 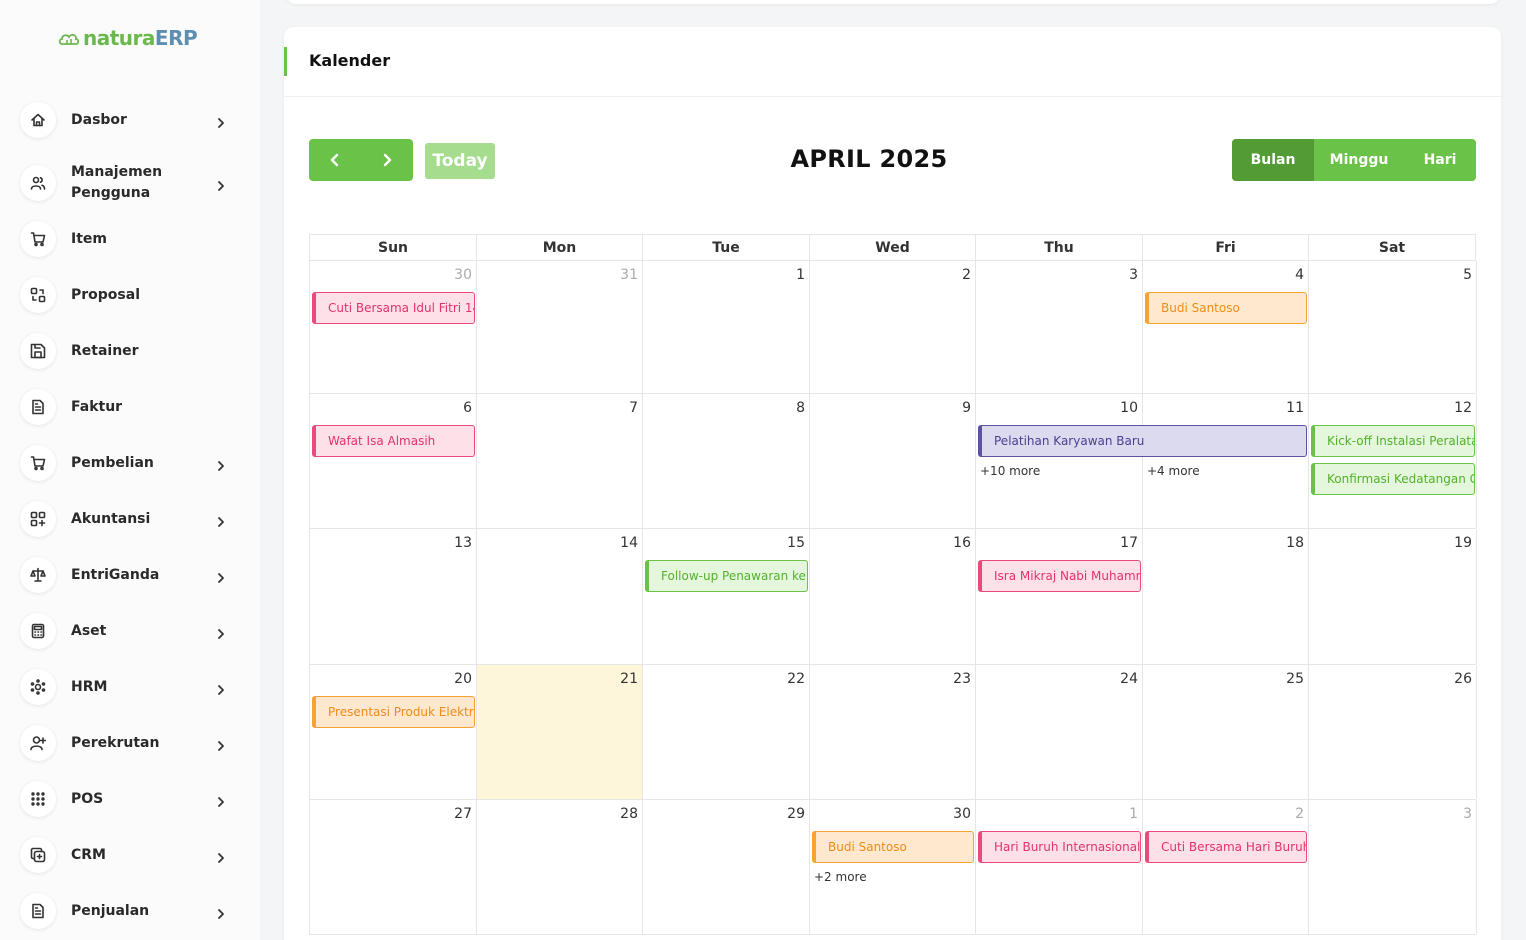 I want to click on calendar-day: 11, so click(x=1226, y=461).